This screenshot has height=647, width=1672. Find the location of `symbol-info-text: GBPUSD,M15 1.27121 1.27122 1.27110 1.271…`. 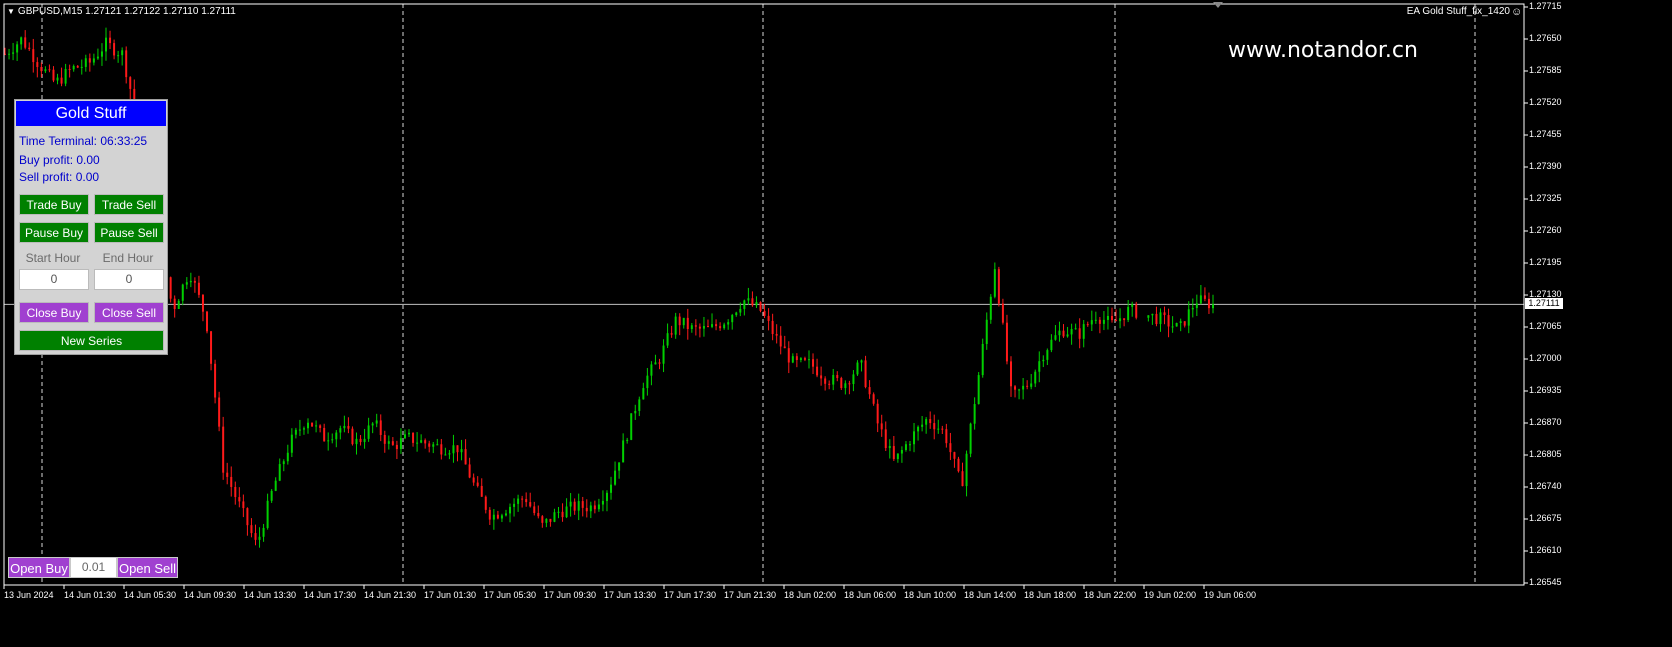

symbol-info-text: GBPUSD,M15 1.27121 1.27122 1.27110 1.271… is located at coordinates (126, 11).